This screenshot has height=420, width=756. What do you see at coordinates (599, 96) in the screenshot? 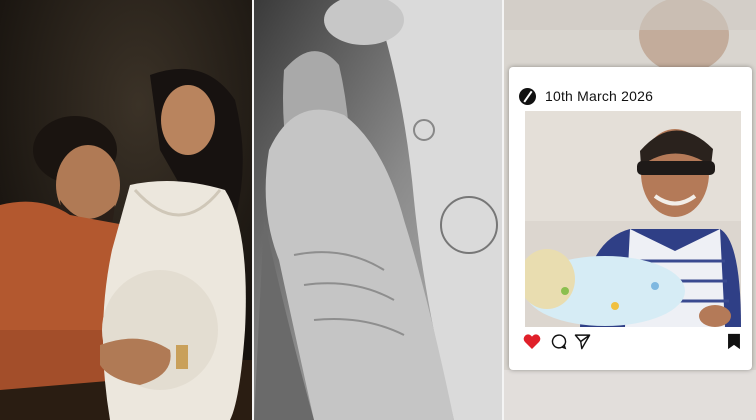
I see `post-date: 10th March 2026` at bounding box center [599, 96].